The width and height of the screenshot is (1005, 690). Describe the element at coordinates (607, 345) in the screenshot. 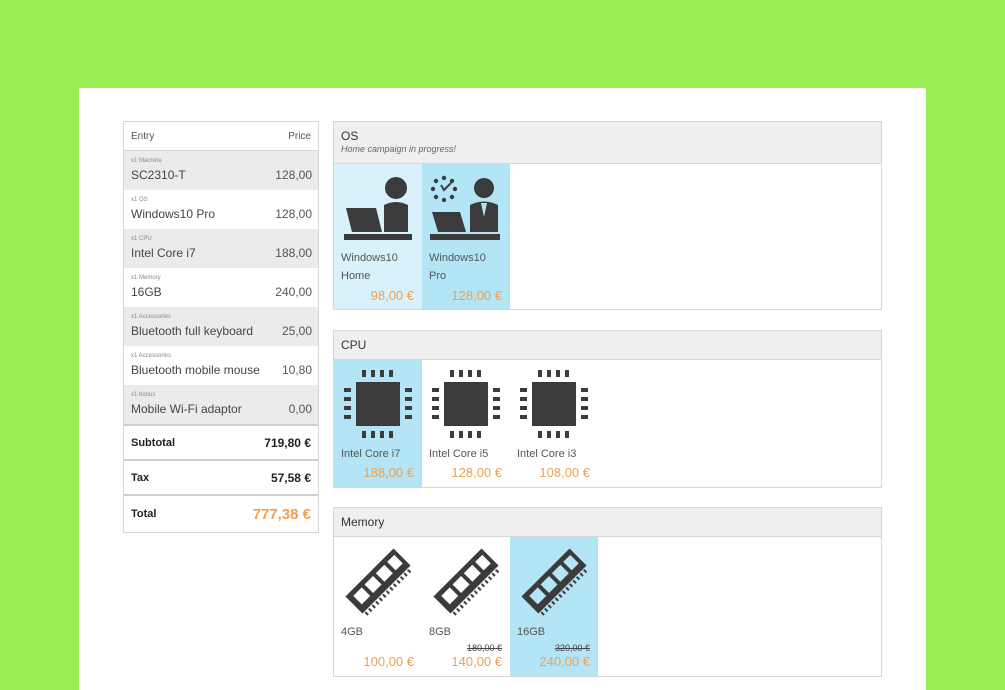

I see `cpu-group-header: CPU` at that location.